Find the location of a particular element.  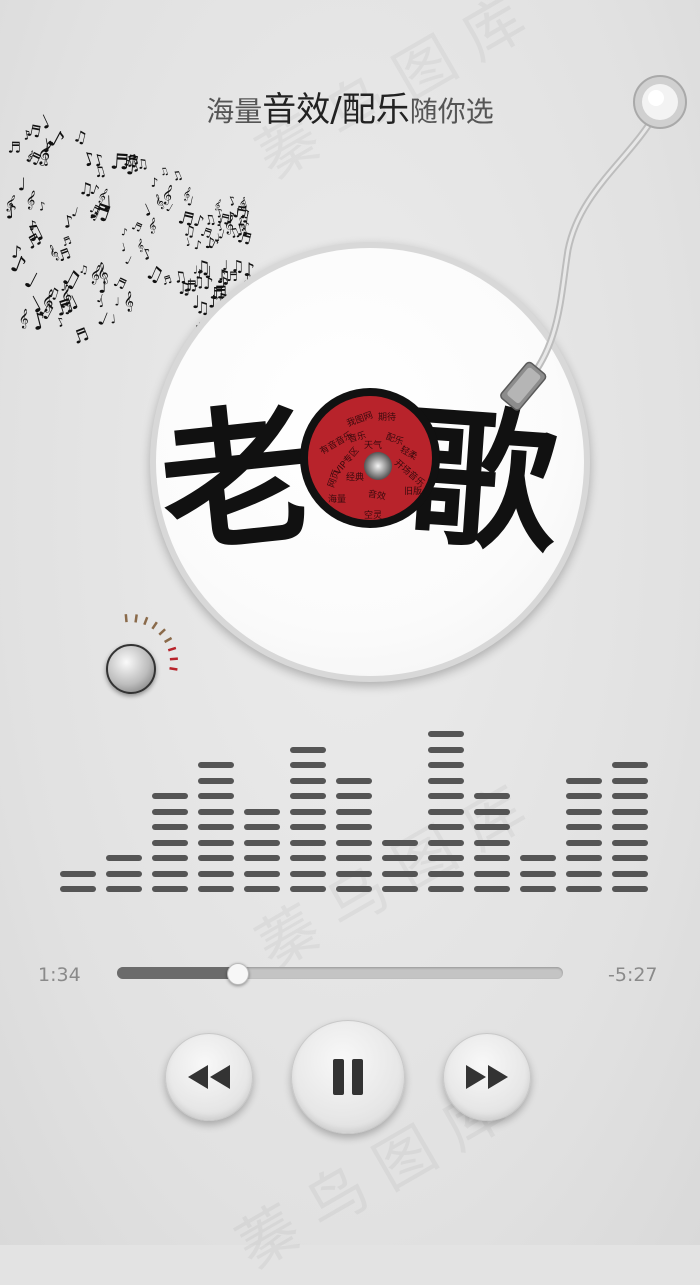

volume-knob is located at coordinates (131, 669).